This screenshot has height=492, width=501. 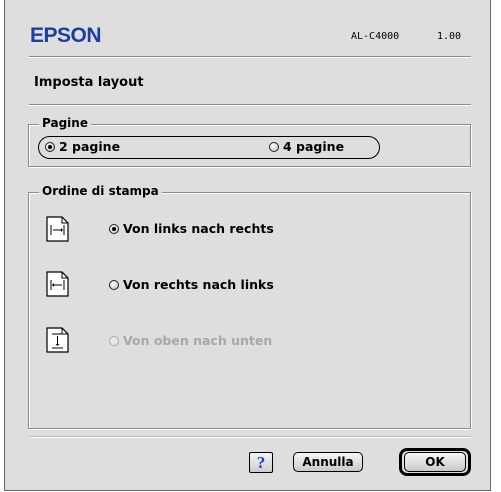 I want to click on top-to-bottom-arrow-icon, so click(x=57, y=340).